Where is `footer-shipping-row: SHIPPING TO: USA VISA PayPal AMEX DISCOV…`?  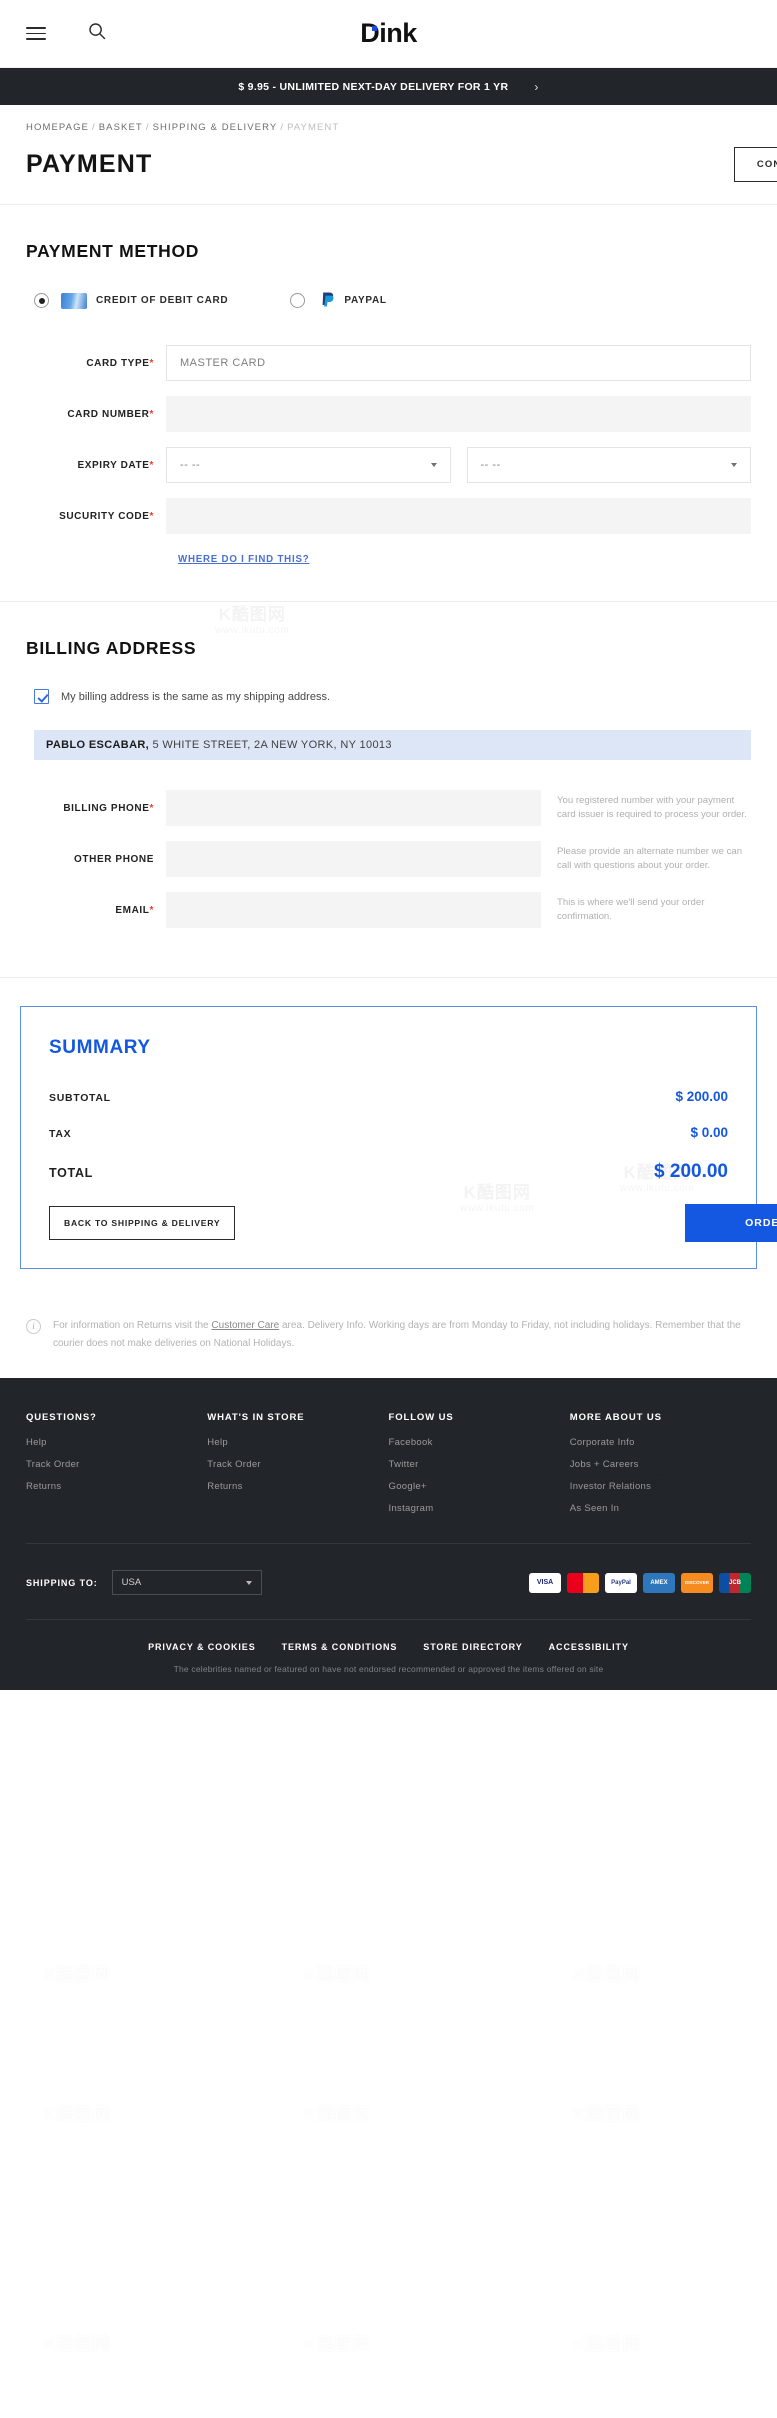 footer-shipping-row: SHIPPING TO: USA VISA PayPal AMEX DISCOV… is located at coordinates (388, 1581).